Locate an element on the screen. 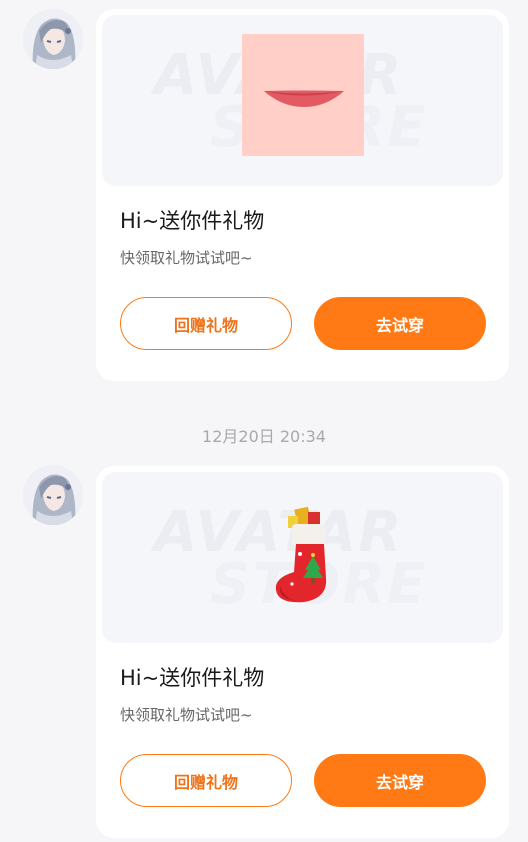 The height and width of the screenshot is (842, 528). christmas-stocking-icon is located at coordinates (306, 556).